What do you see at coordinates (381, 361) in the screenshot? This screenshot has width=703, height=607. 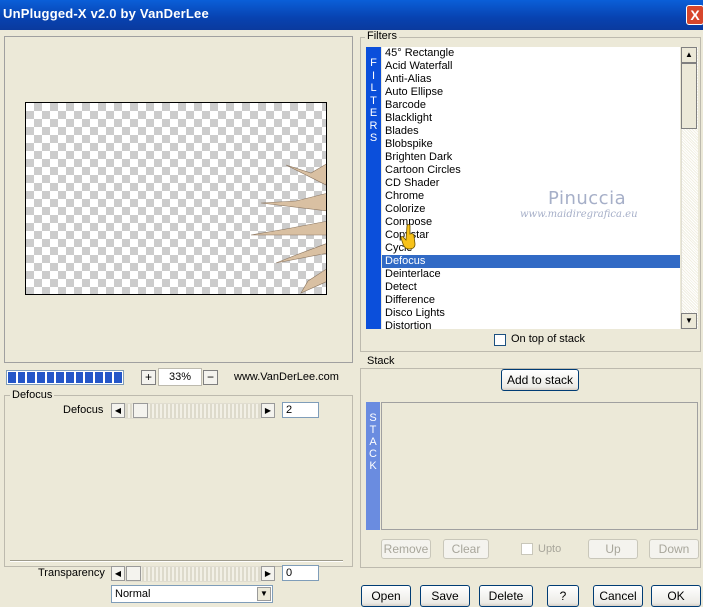 I see `stack-group-label: Stack` at bounding box center [381, 361].